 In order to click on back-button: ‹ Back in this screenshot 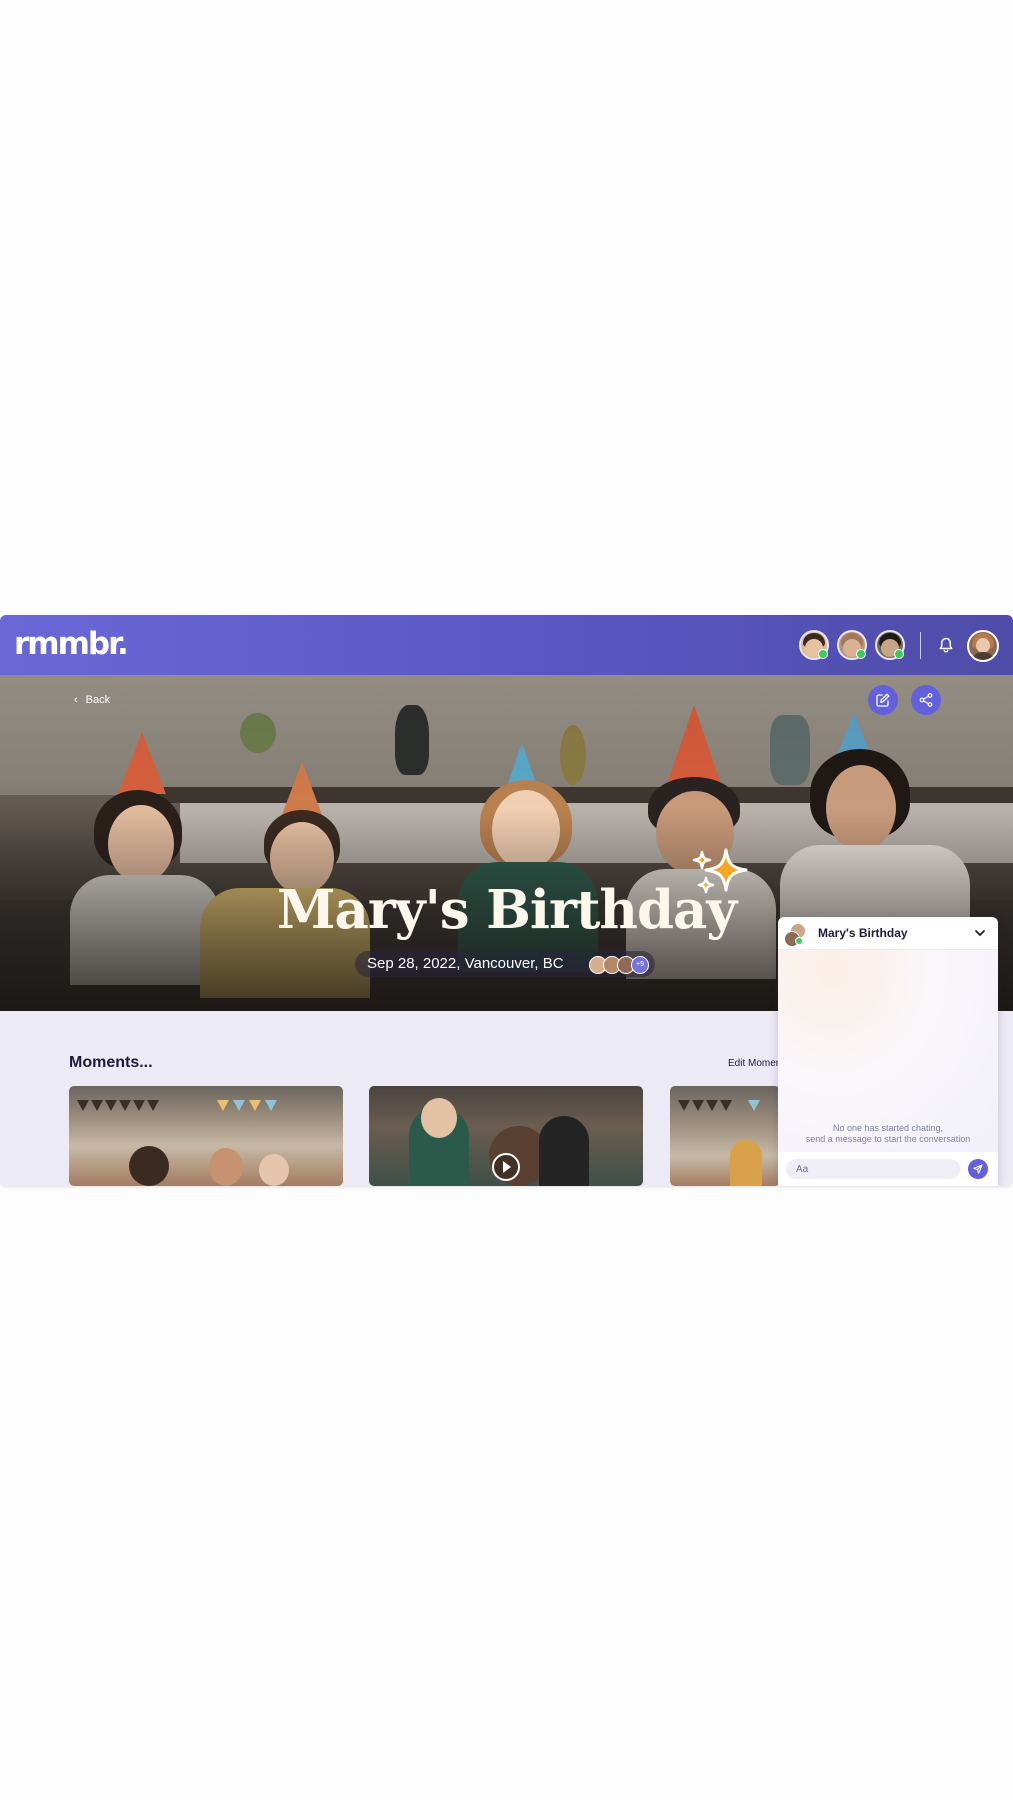, I will do `click(92, 700)`.